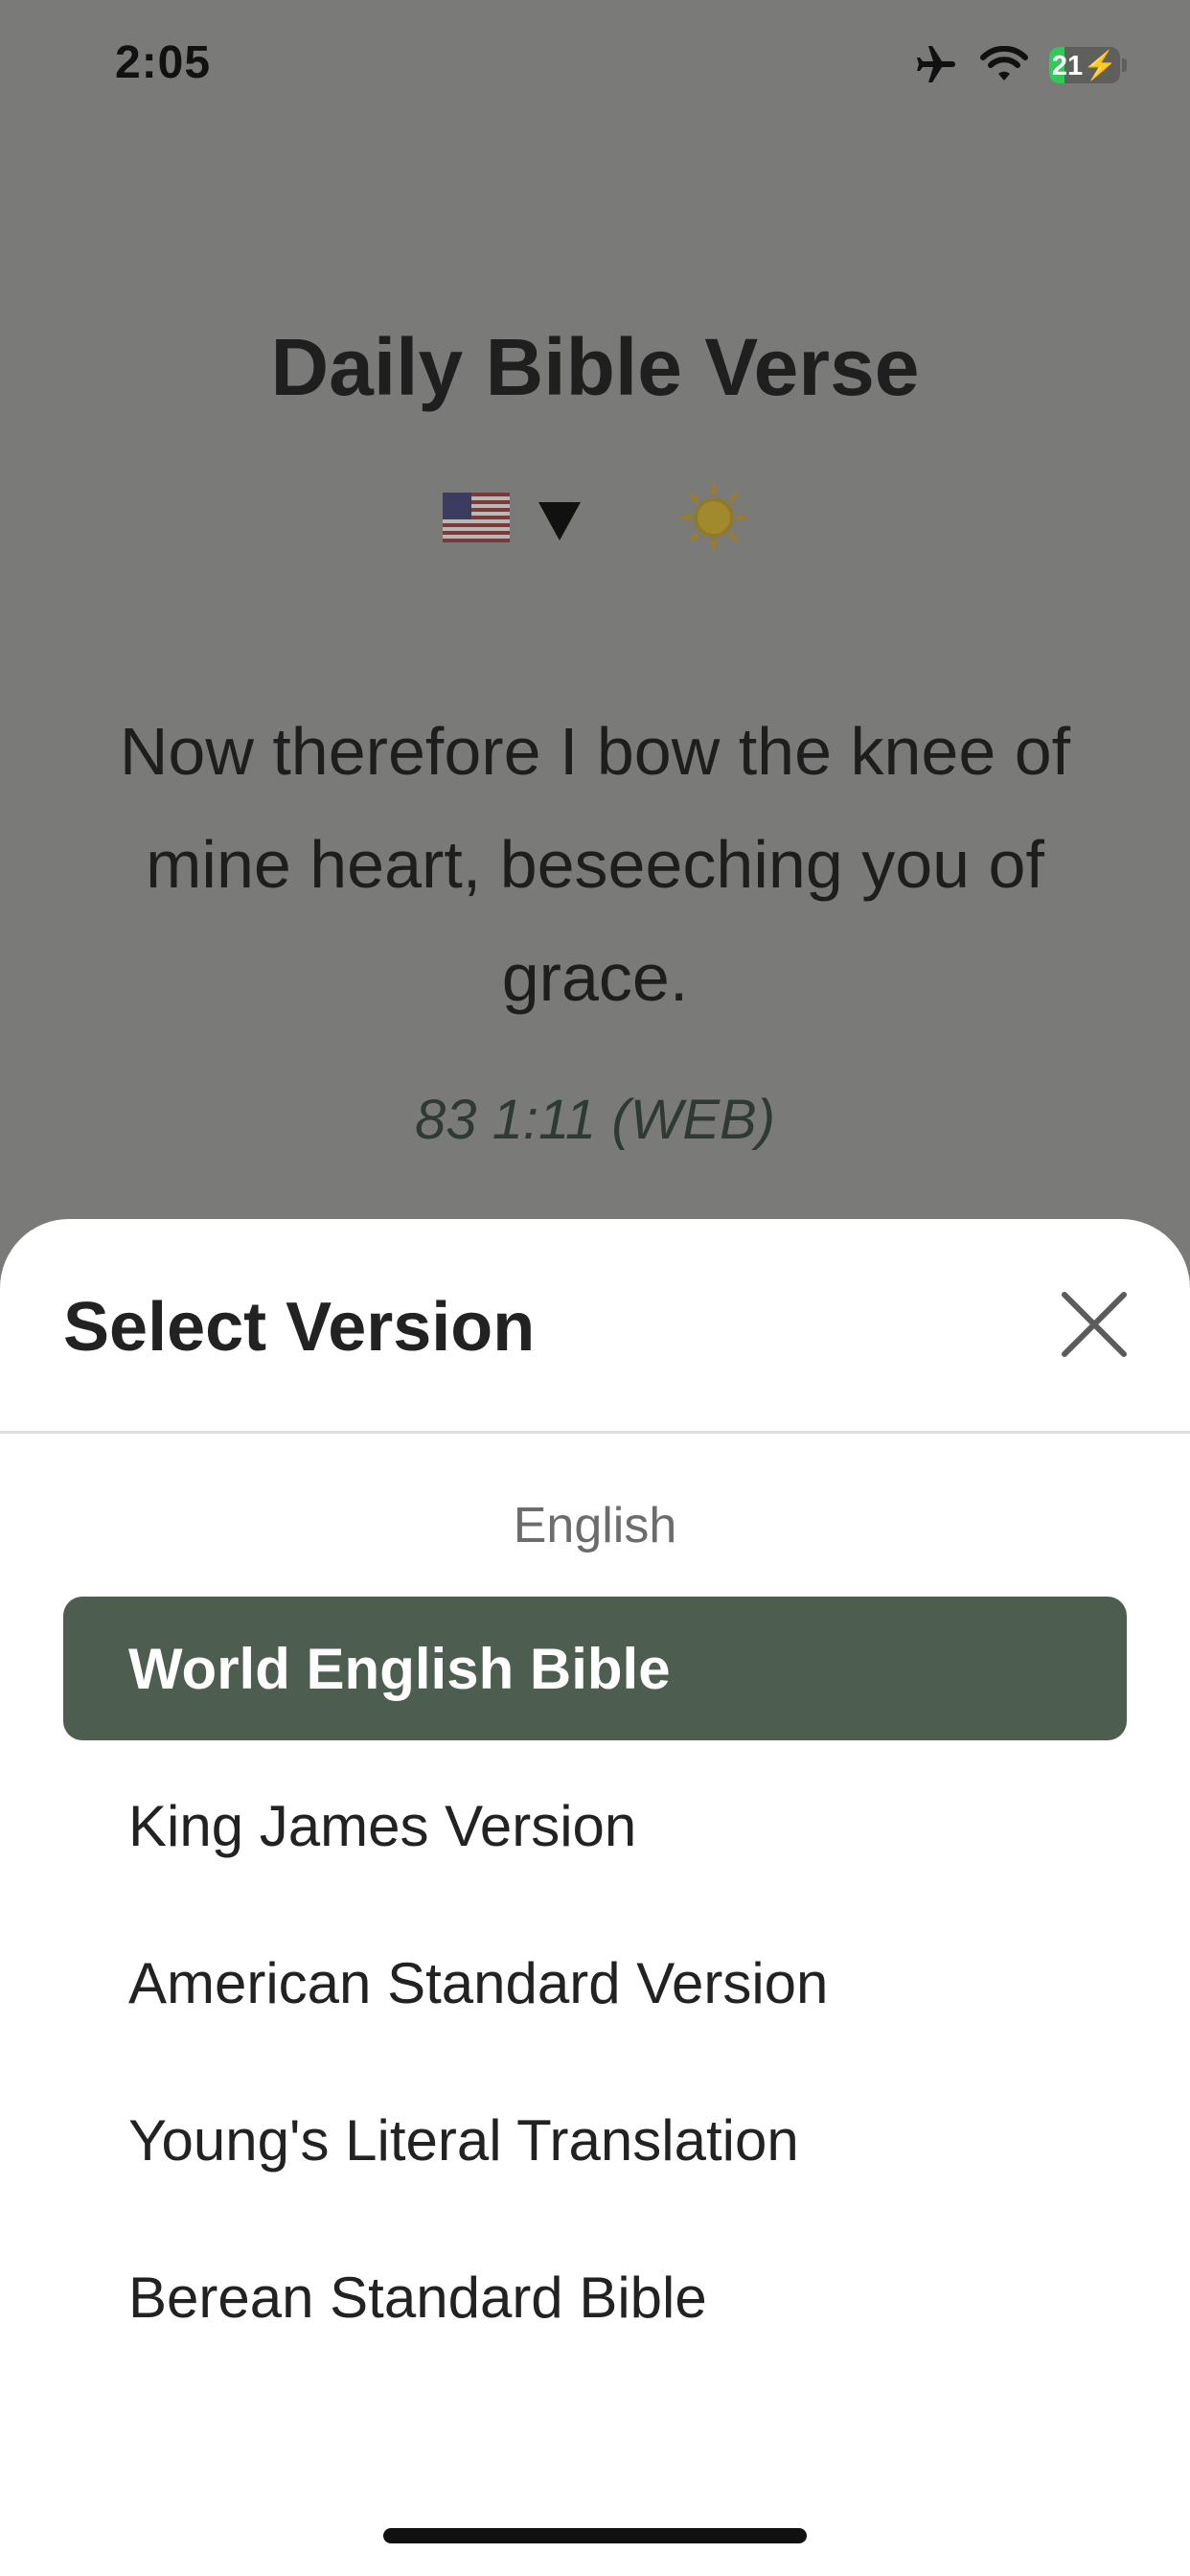 This screenshot has width=1190, height=2576. What do you see at coordinates (479, 1982) in the screenshot?
I see `version-label: American Standard Version` at bounding box center [479, 1982].